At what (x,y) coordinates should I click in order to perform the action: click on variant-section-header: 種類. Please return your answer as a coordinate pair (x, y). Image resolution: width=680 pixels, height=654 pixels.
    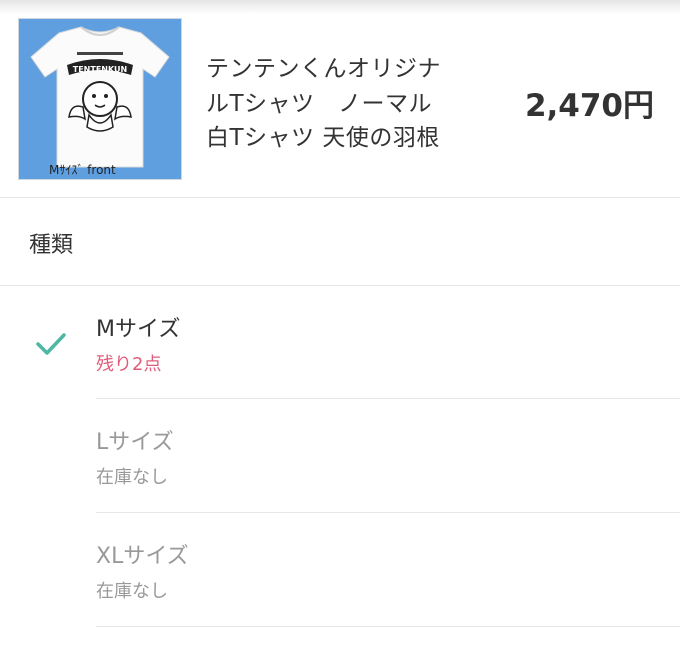
    Looking at the image, I should click on (340, 242).